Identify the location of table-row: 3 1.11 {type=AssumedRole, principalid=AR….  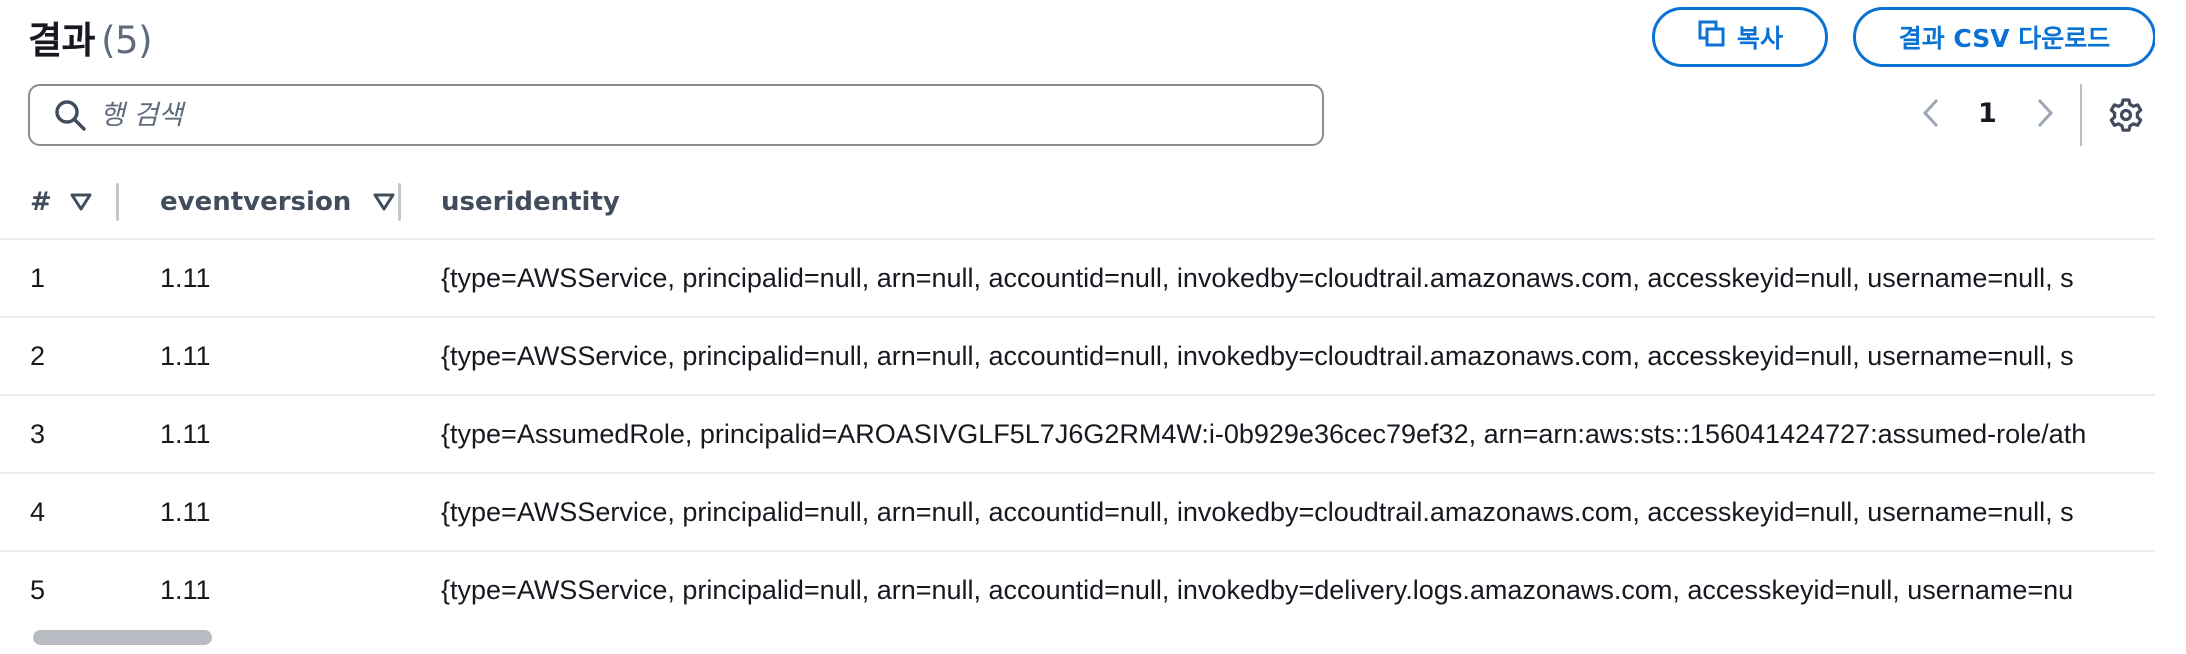
(1077, 433).